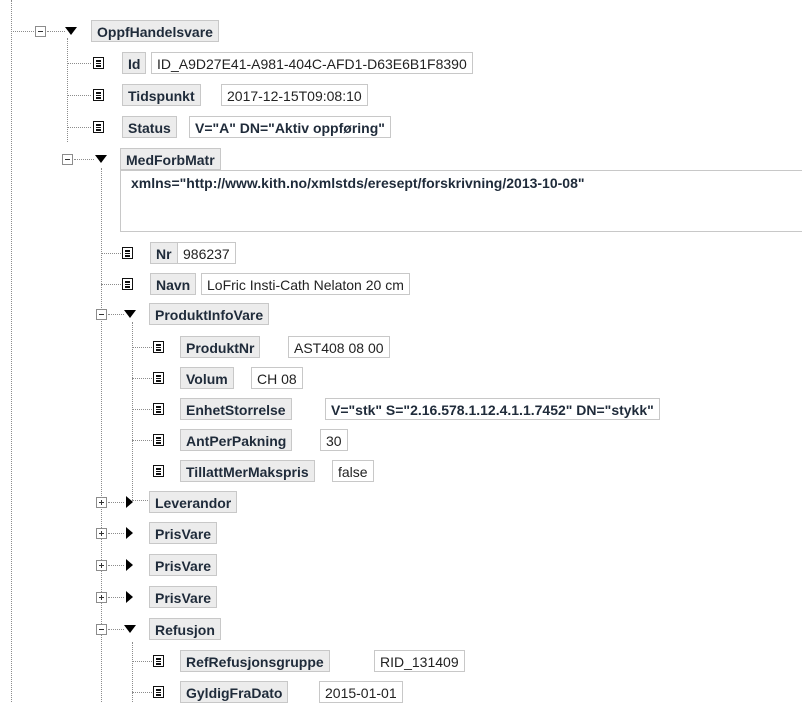 The width and height of the screenshot is (802, 704). What do you see at coordinates (290, 127) in the screenshot?
I see `element-value-status: V="A" DN="Aktiv oppføring"` at bounding box center [290, 127].